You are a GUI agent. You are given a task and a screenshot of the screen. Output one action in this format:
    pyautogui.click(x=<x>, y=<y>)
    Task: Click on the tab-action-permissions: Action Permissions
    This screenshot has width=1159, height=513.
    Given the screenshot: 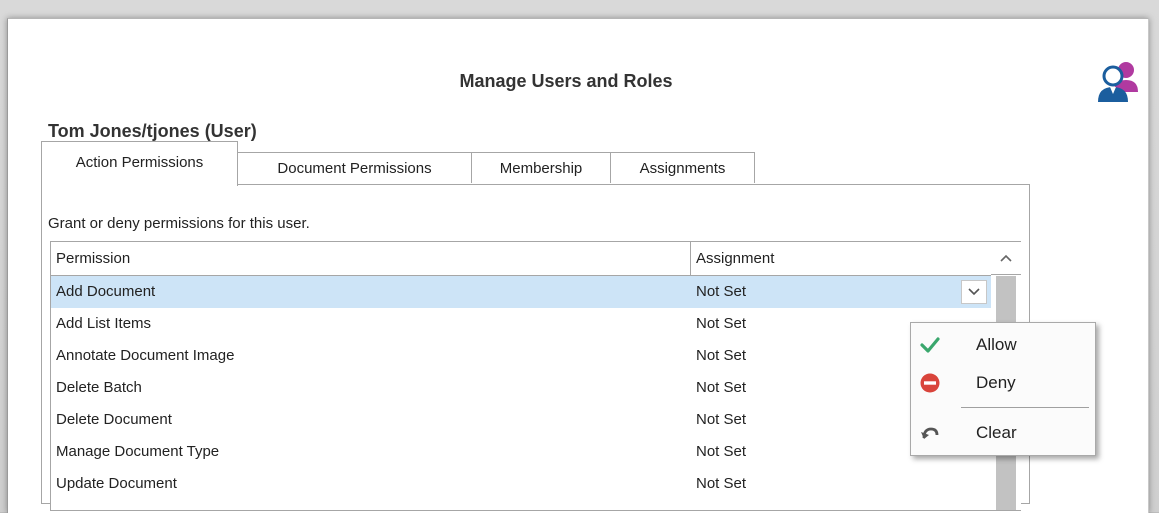 What is the action you would take?
    pyautogui.click(x=139, y=163)
    